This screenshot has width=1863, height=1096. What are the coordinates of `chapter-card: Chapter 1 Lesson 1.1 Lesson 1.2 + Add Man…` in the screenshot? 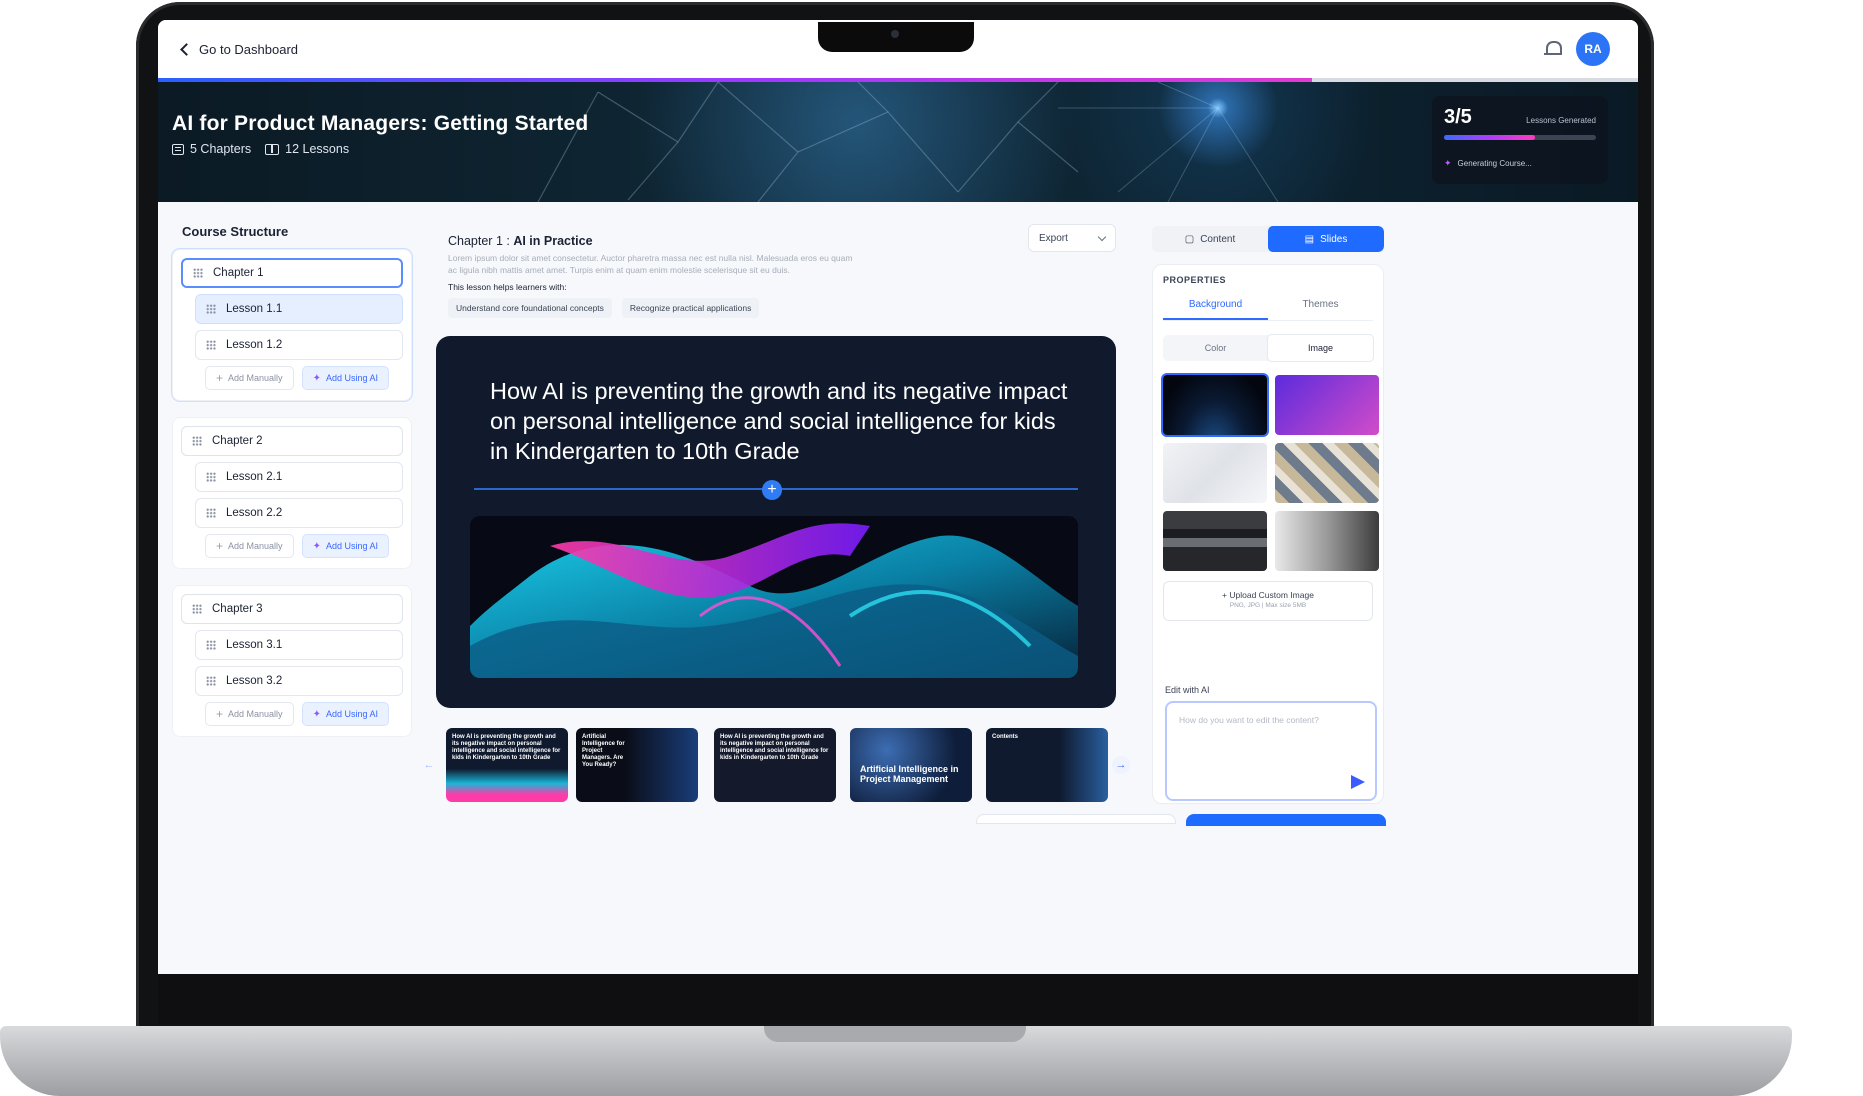 It's located at (292, 325).